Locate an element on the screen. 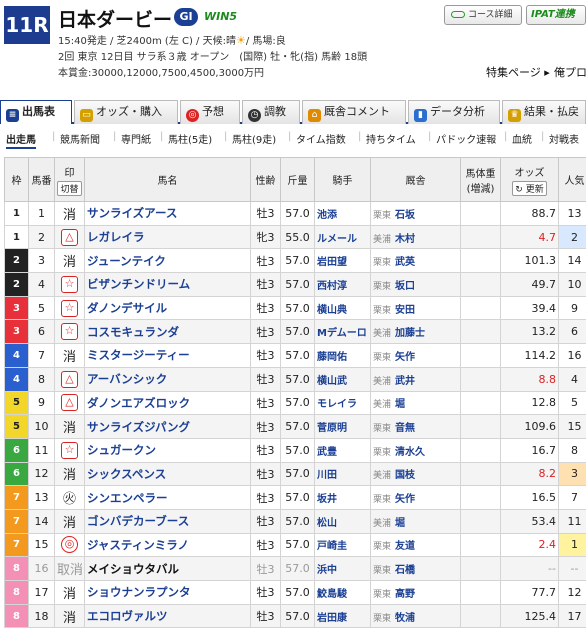  table-row: 4 8 △ アーバンシック 牡3 57.0 横山武 美浦 武井 8.8 4 is located at coordinates (295, 379).